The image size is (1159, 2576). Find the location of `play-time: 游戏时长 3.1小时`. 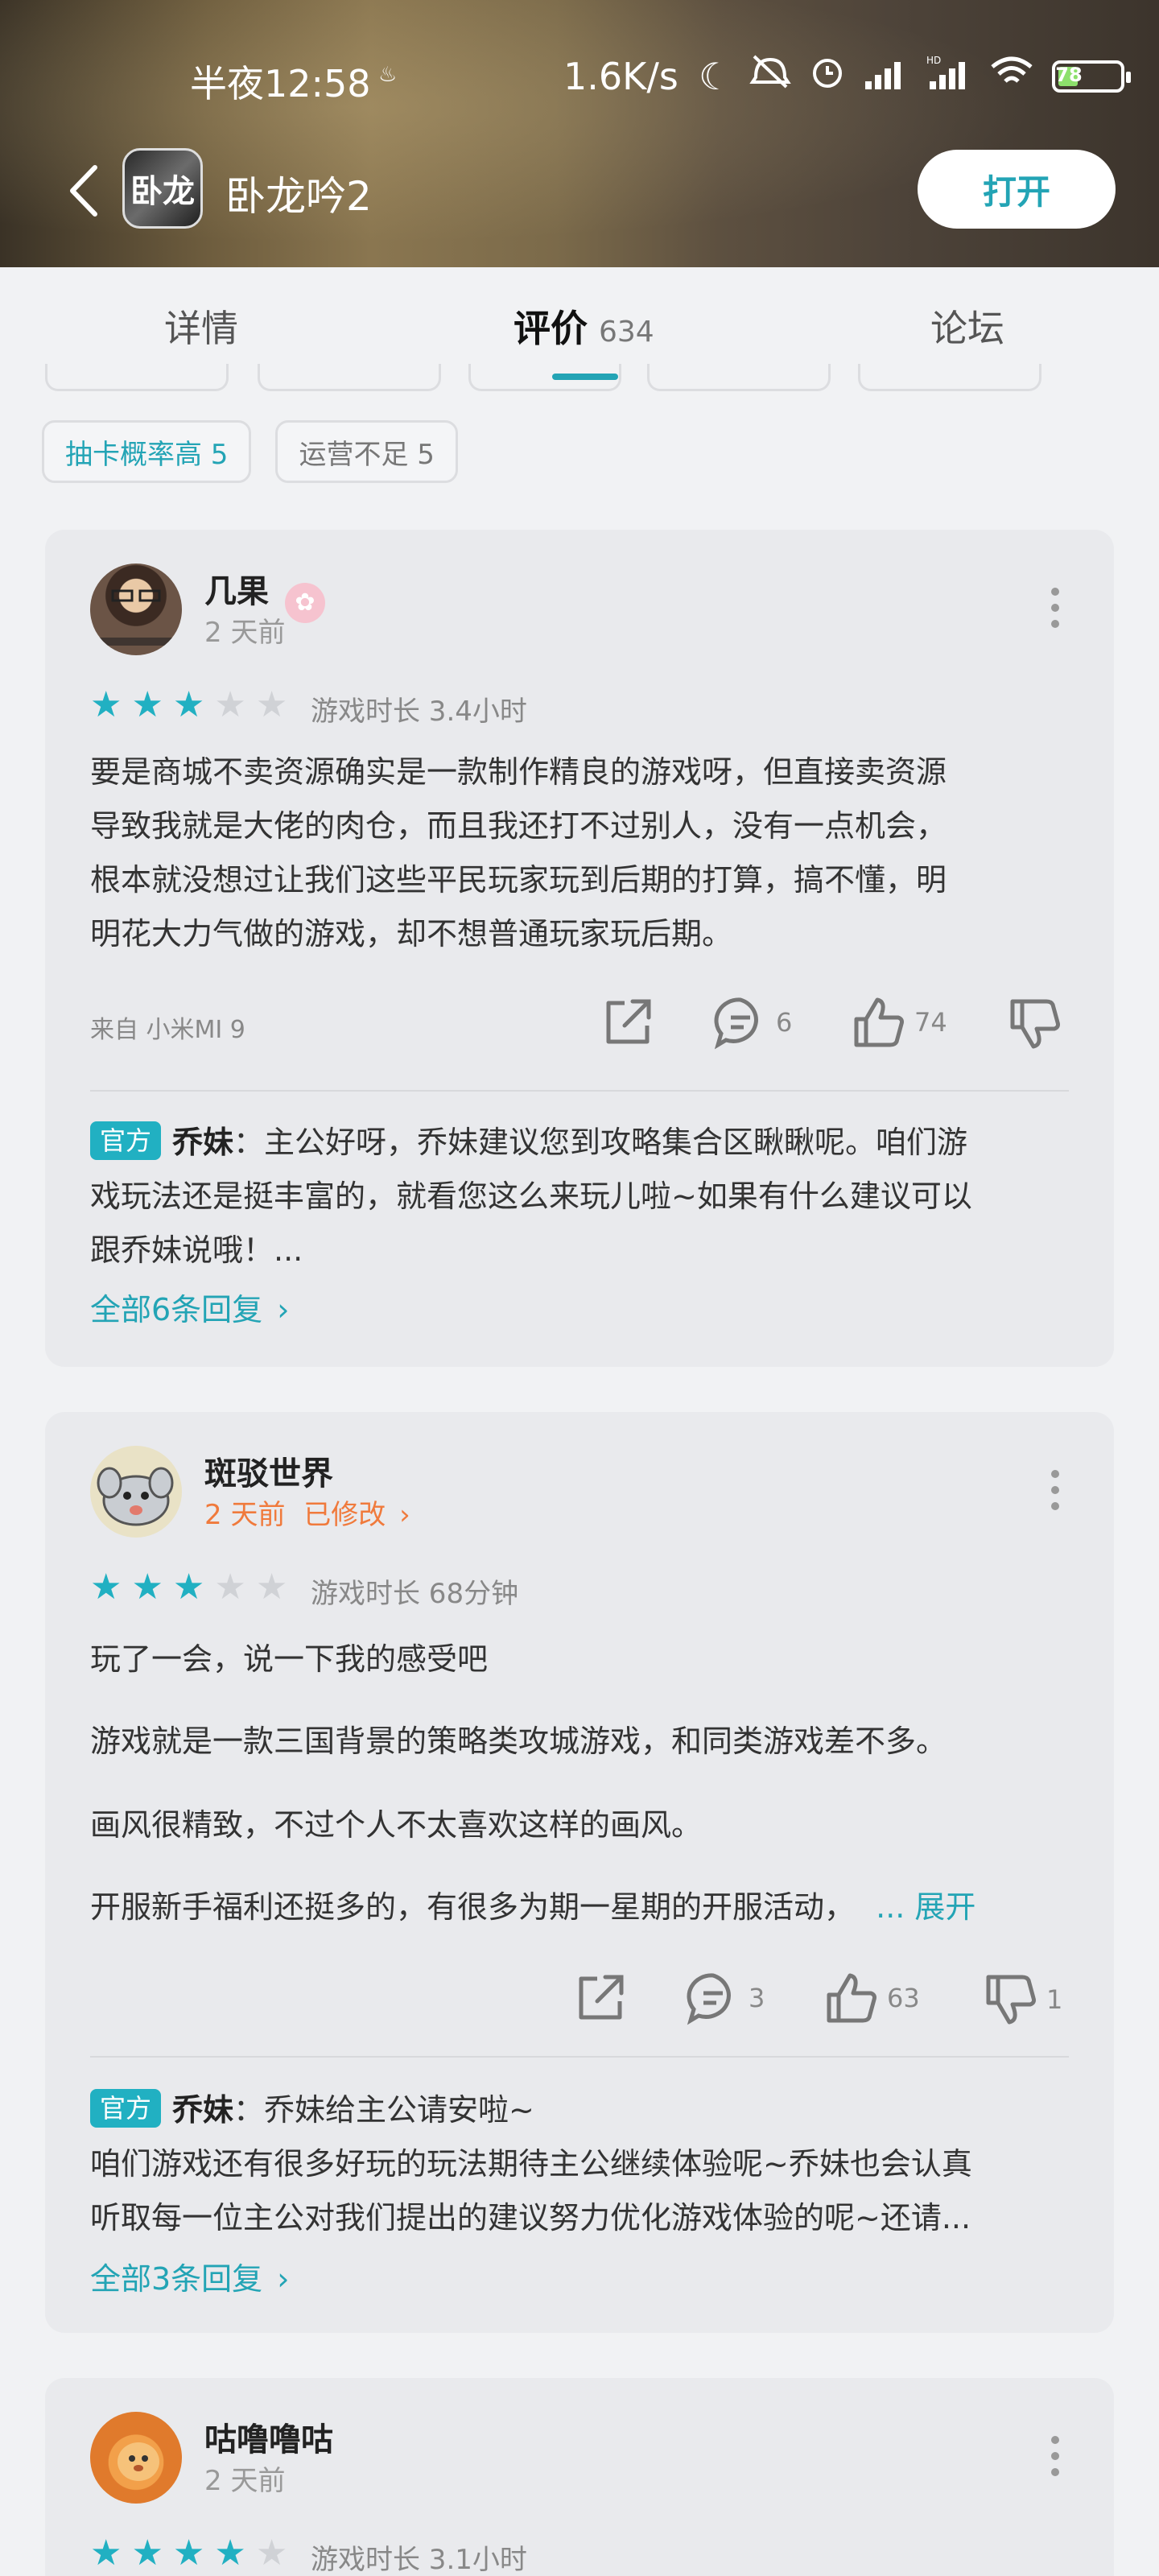

play-time: 游戏时长 3.1小时 is located at coordinates (419, 2560).